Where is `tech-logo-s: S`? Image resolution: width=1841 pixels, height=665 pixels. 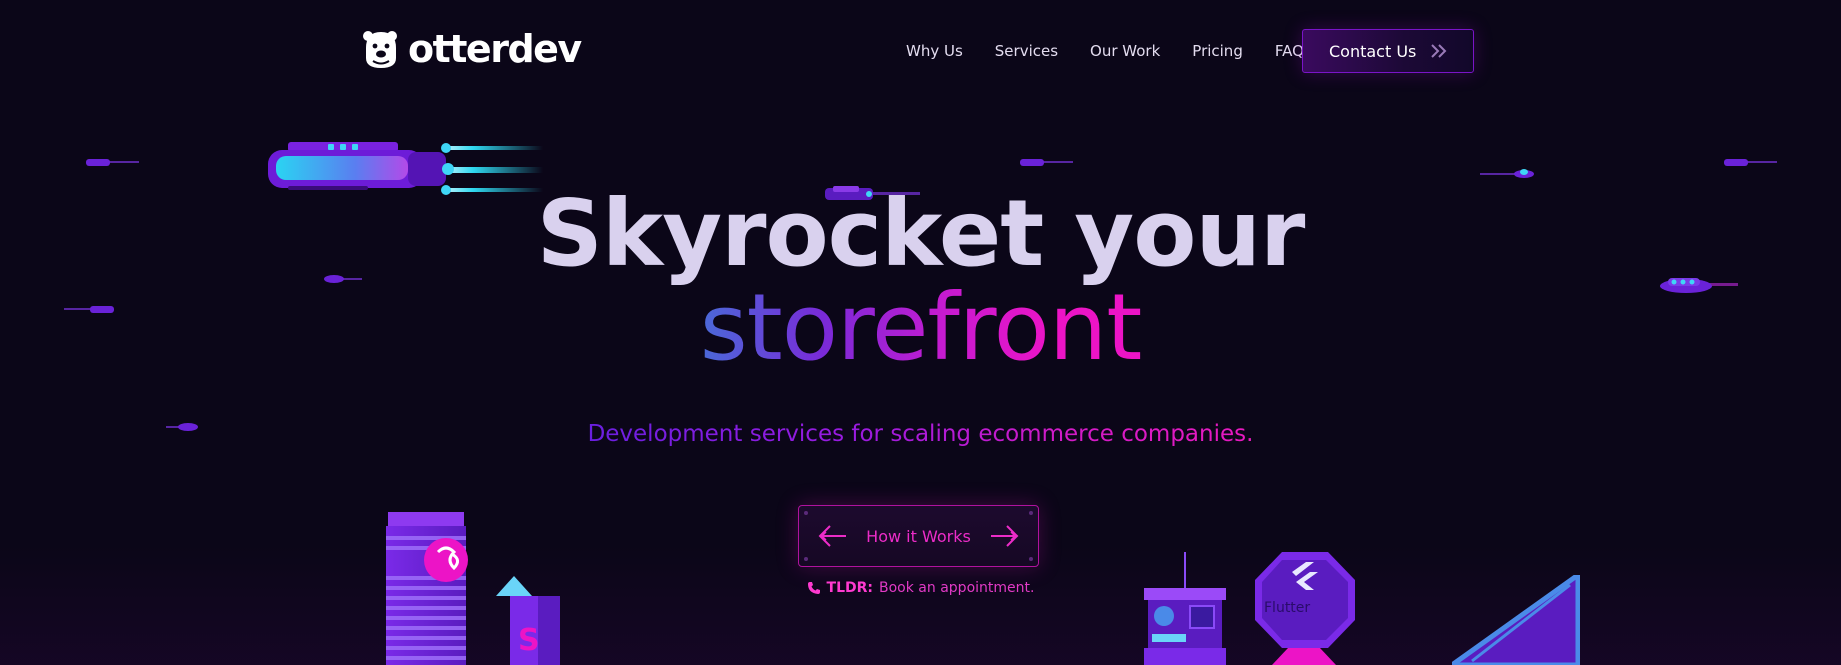
tech-logo-s: S is located at coordinates (529, 640).